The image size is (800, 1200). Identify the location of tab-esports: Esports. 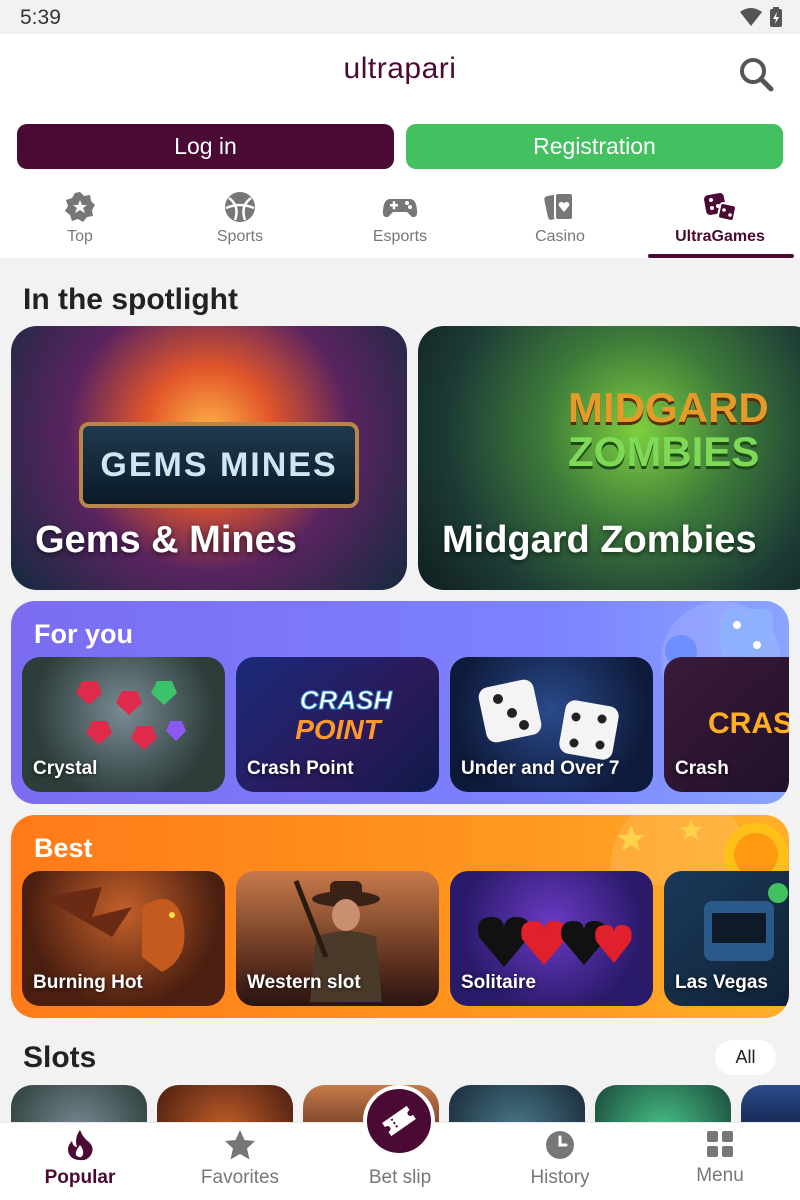
(400, 223).